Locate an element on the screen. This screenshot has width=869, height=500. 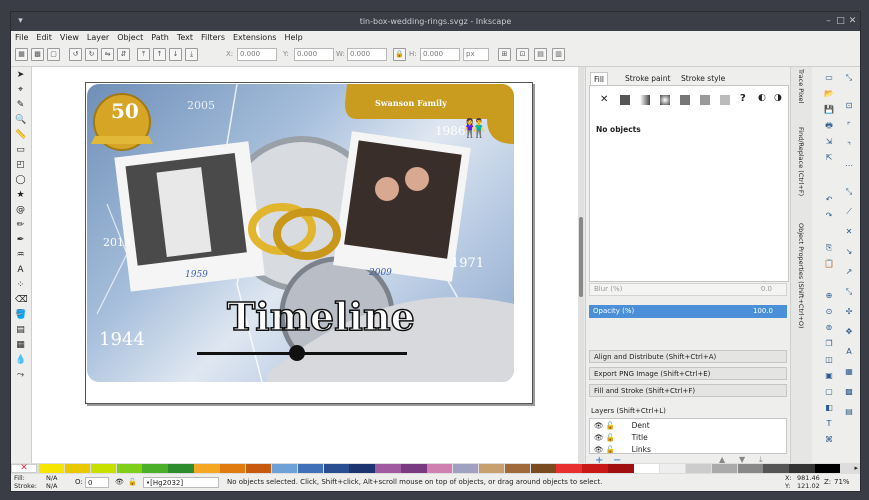
transform-patterns-icon: ▥ is located at coordinates (558, 54).